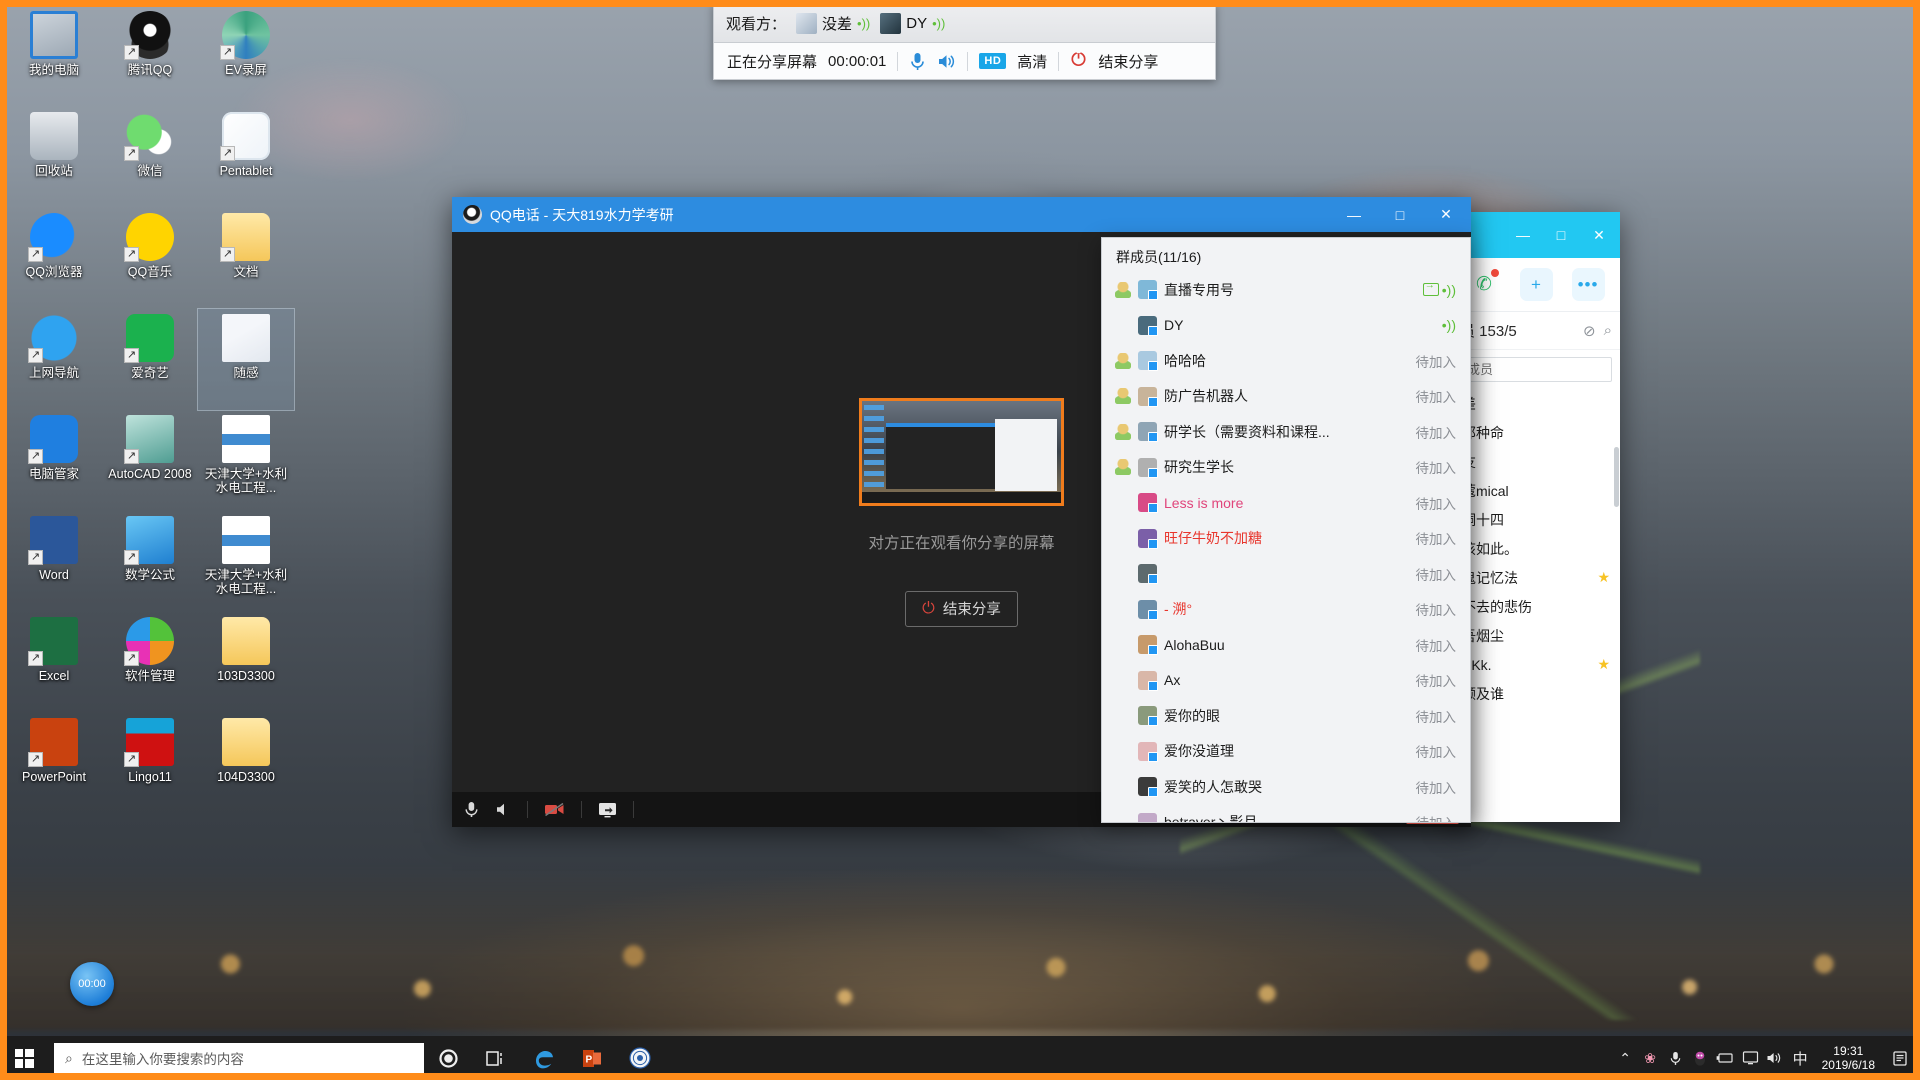 The height and width of the screenshot is (1080, 1920). I want to click on taskbar-app-cortana, so click(448, 1058).